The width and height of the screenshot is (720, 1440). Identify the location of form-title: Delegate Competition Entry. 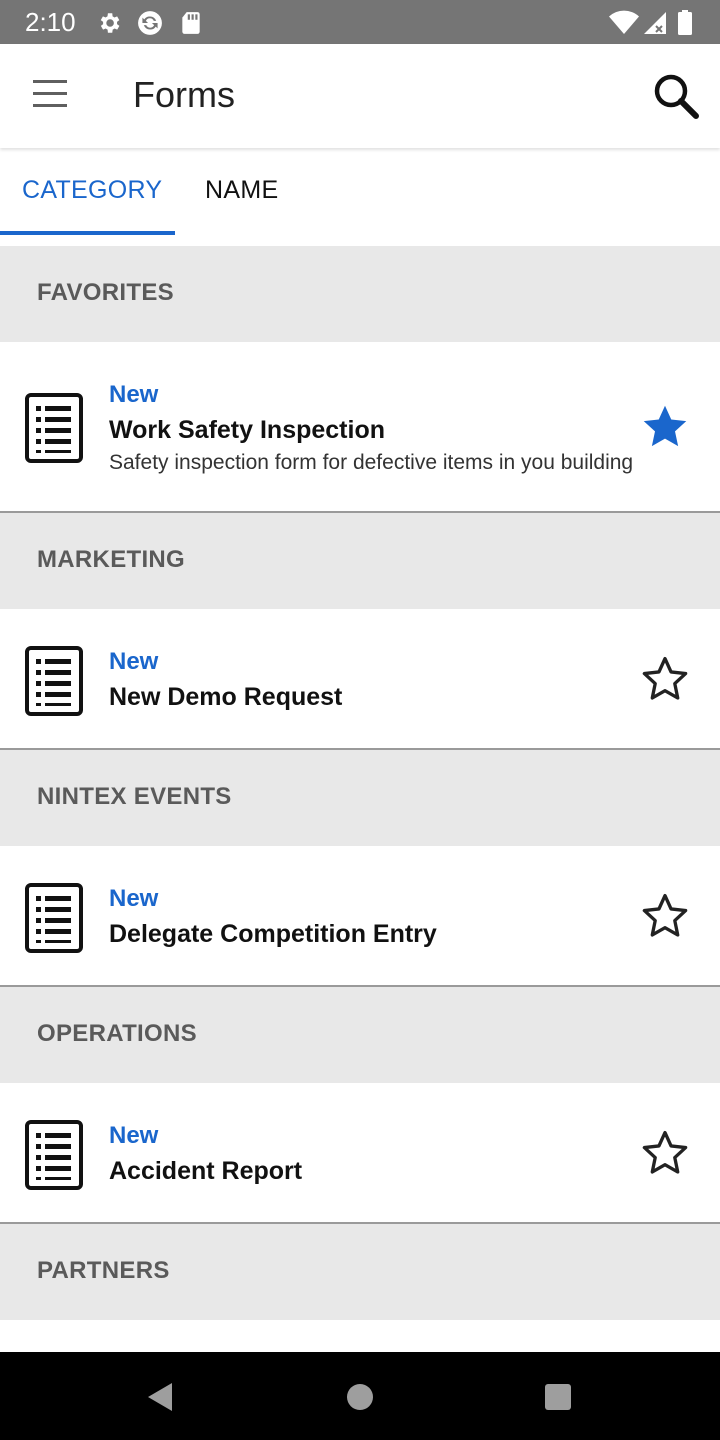
(273, 934).